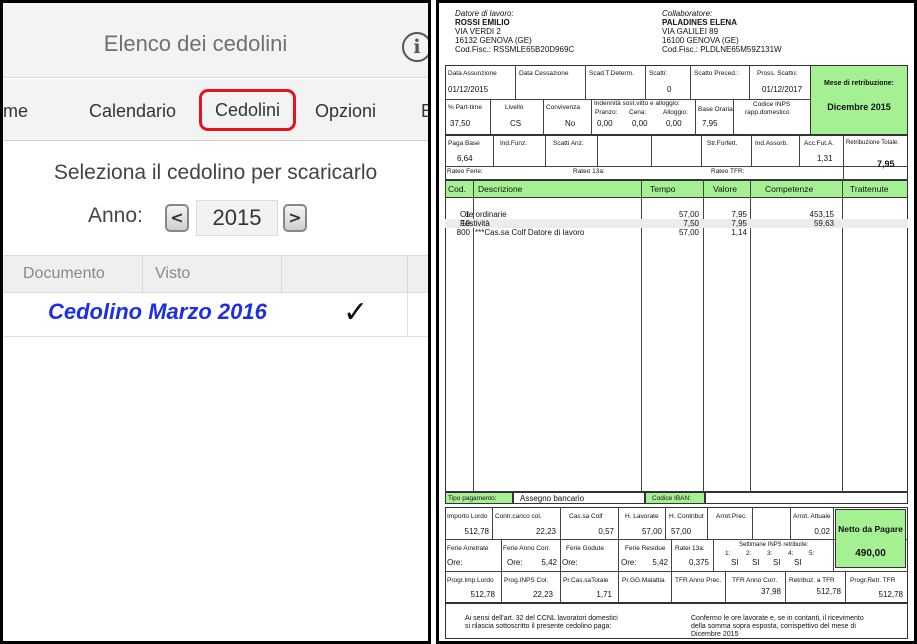 The image size is (917, 644). What do you see at coordinates (699, 22) in the screenshot?
I see `worker-name: PALADINES ELENA` at bounding box center [699, 22].